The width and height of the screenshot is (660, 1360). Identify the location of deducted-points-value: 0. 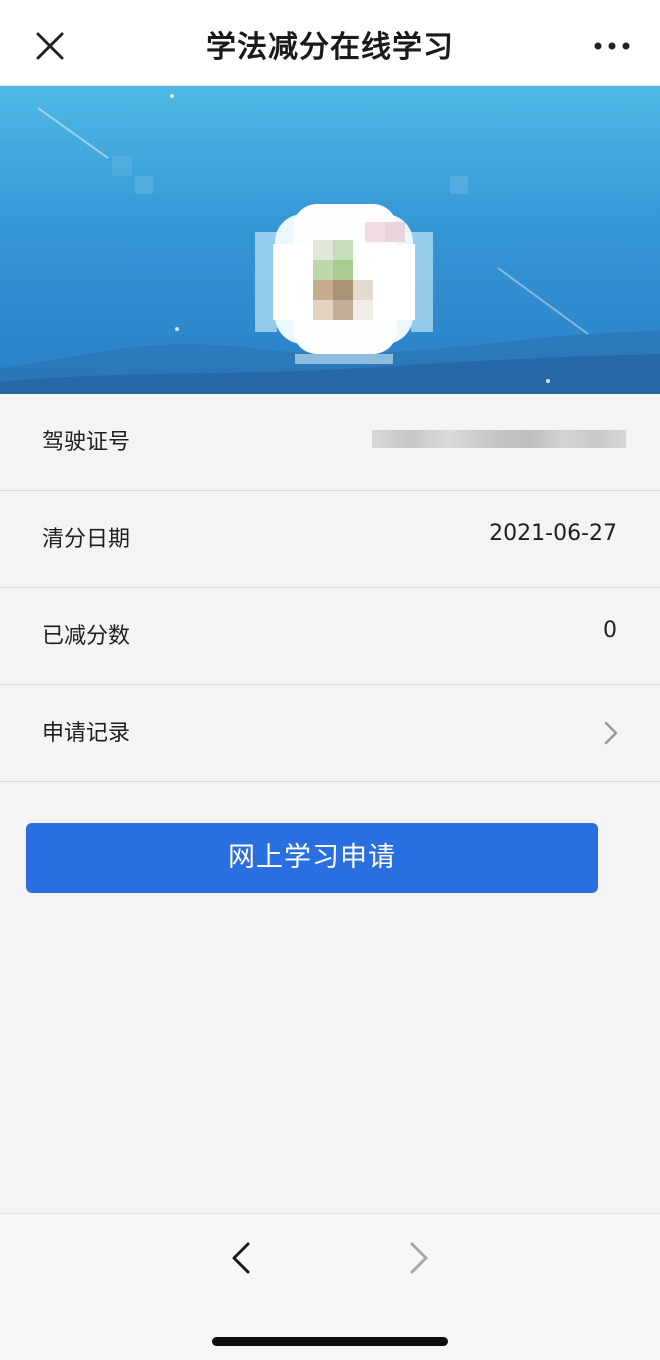
(610, 630).